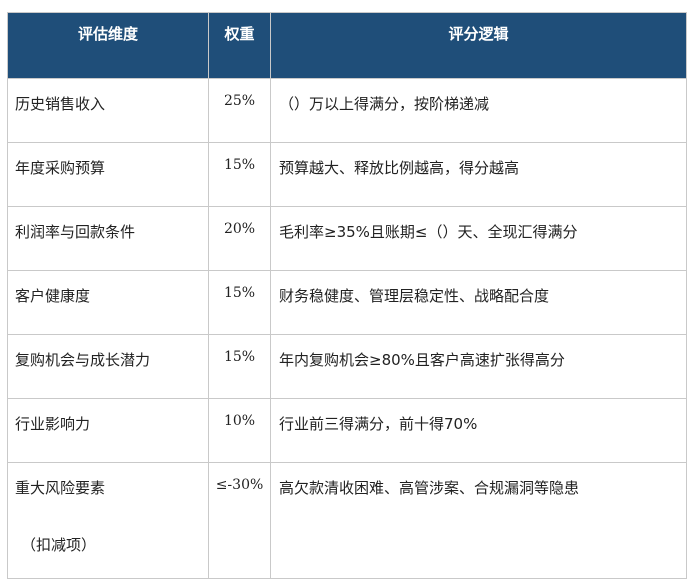 The image size is (693, 587). Describe the element at coordinates (478, 110) in the screenshot. I see `logic-cell: （）万以上得满分，按阶梯递减` at that location.